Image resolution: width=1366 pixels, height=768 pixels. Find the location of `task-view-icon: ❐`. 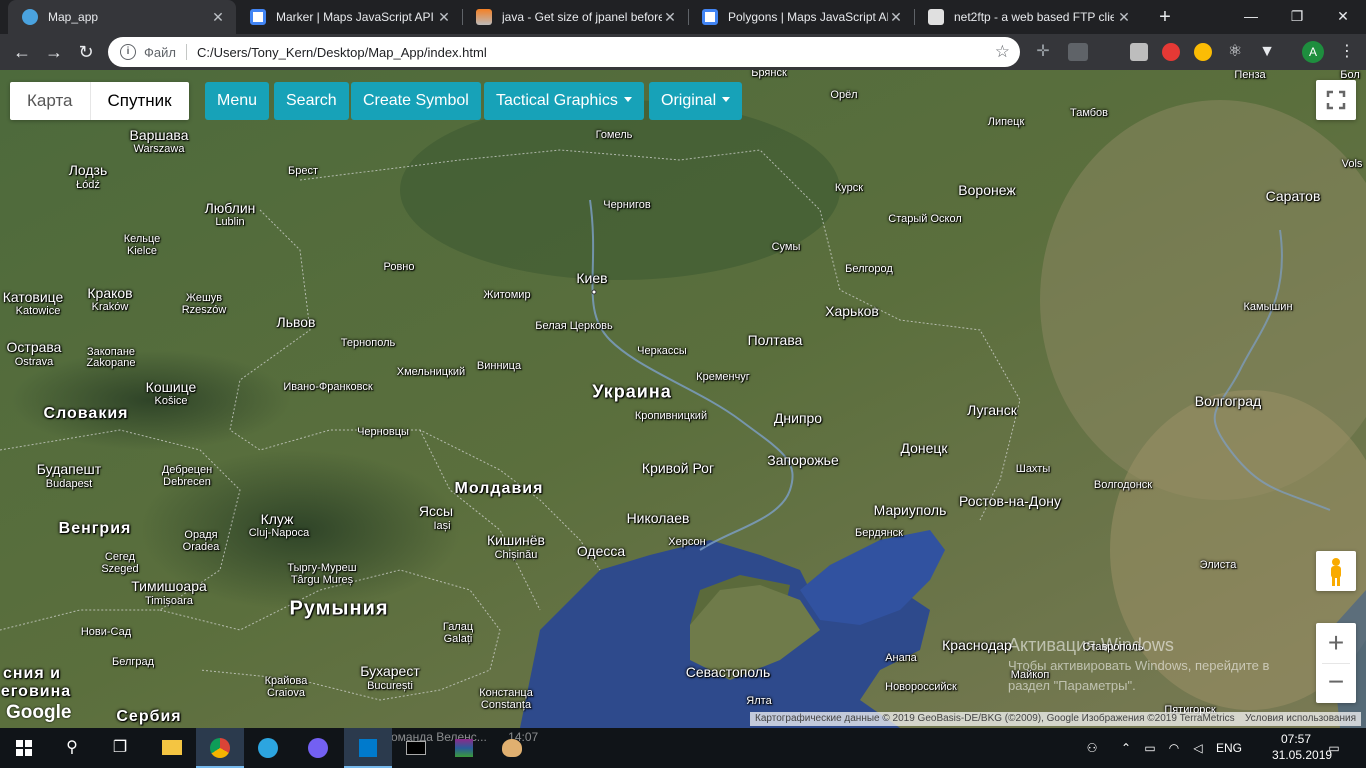

task-view-icon: ❐ is located at coordinates (120, 748).